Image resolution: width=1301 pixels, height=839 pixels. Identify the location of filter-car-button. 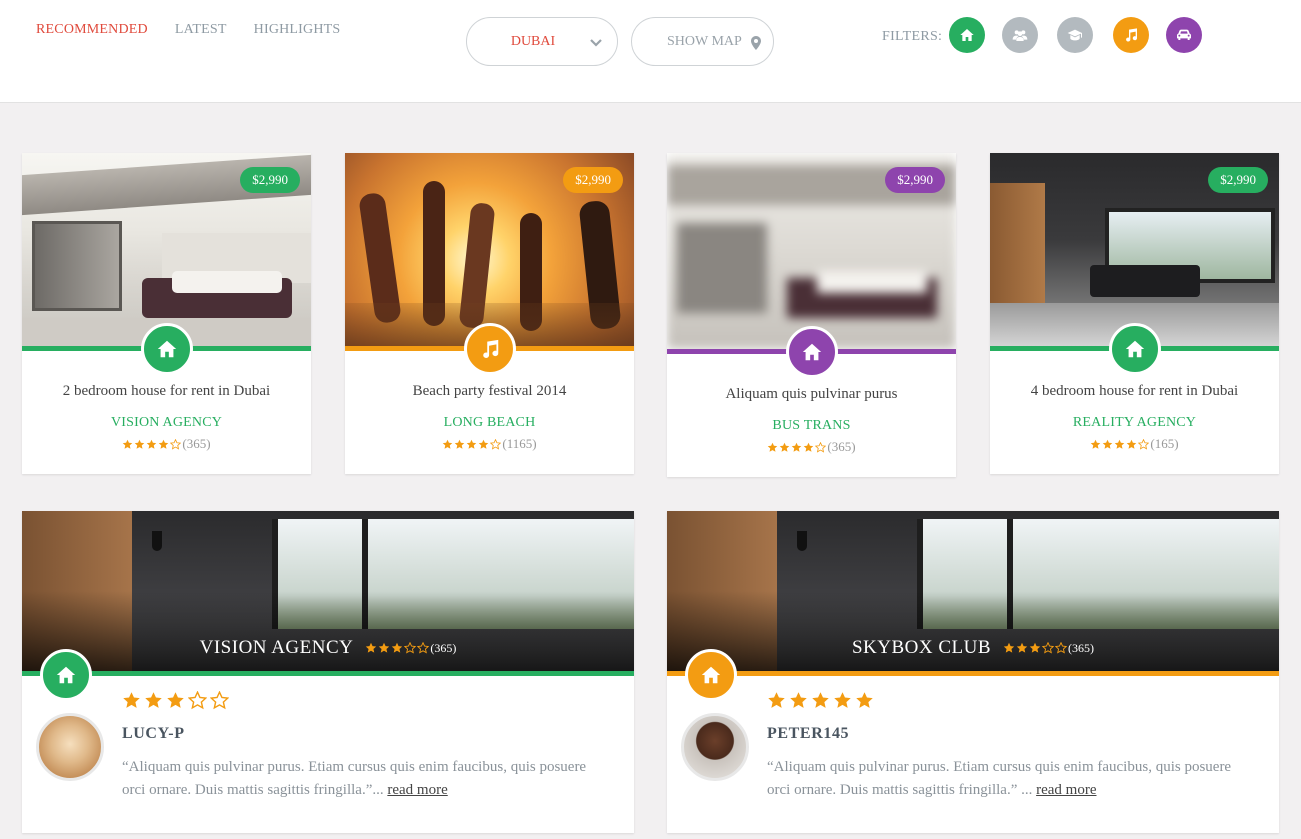
(1184, 35).